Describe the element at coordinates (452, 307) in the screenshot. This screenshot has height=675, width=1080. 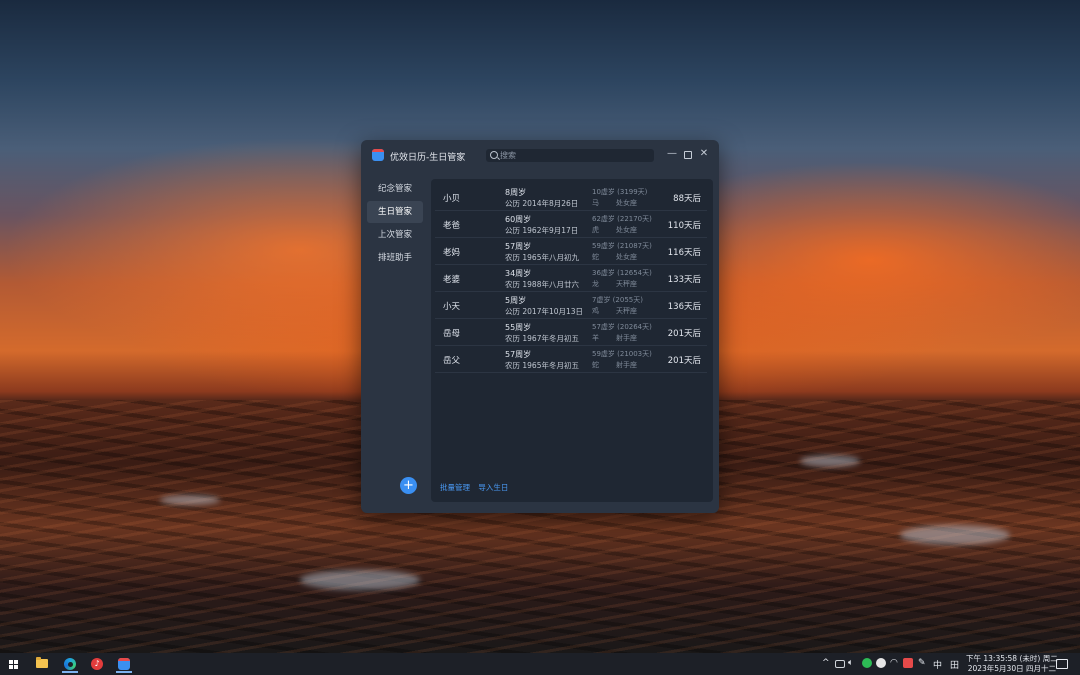
I see `person-name: 小天` at that location.